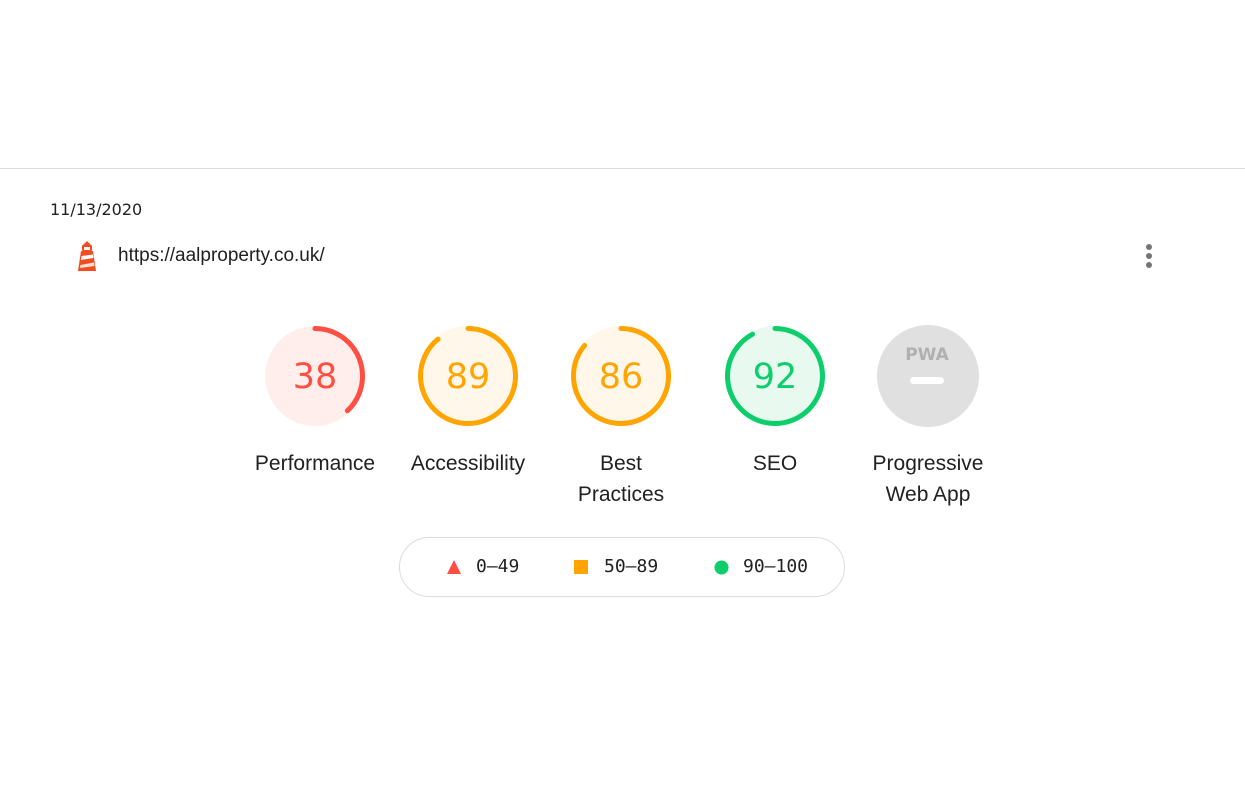 Image resolution: width=1245 pixels, height=800 pixels. I want to click on pwa-dash-icon, so click(927, 380).